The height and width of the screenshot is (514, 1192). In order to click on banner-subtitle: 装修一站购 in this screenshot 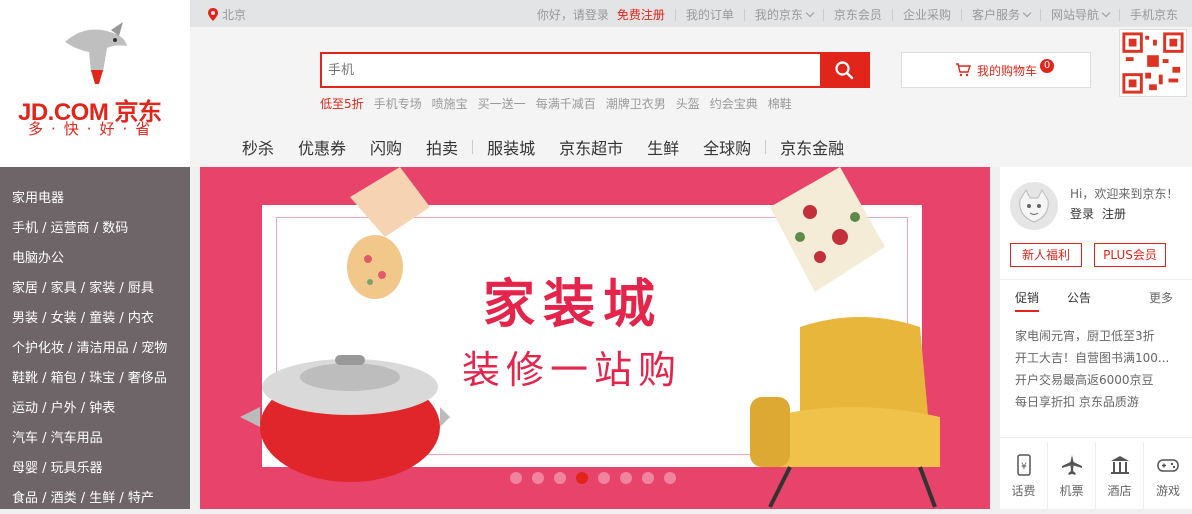, I will do `click(572, 370)`.